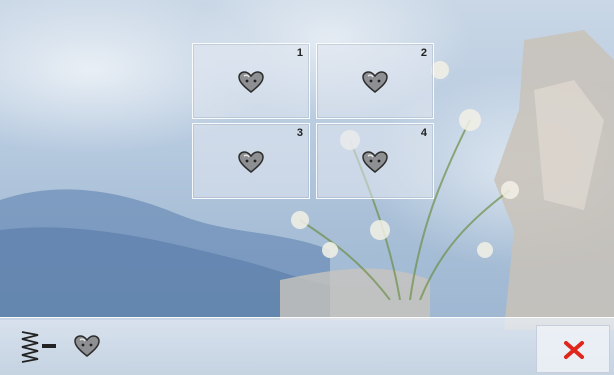 The image size is (614, 375). Describe the element at coordinates (299, 53) in the screenshot. I see `tile-number: 1` at that location.